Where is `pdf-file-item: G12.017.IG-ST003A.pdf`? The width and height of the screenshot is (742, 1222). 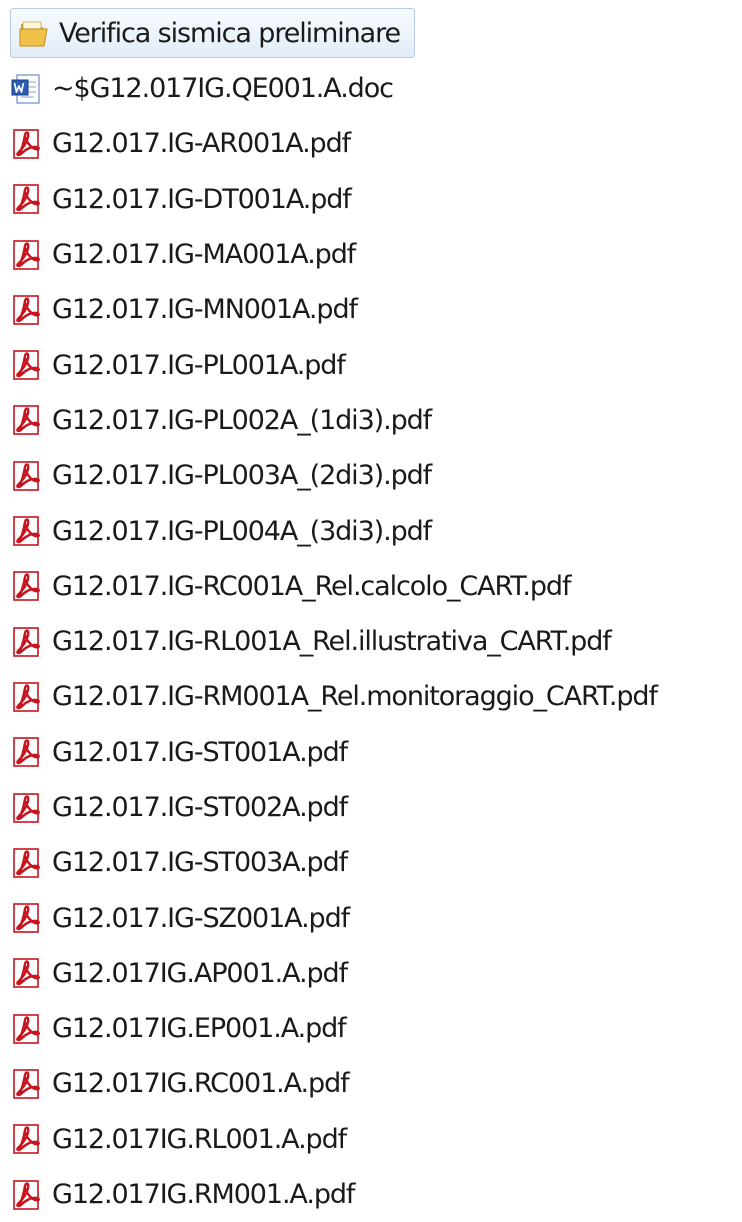 pdf-file-item: G12.017.IG-ST003A.pdf is located at coordinates (376, 862).